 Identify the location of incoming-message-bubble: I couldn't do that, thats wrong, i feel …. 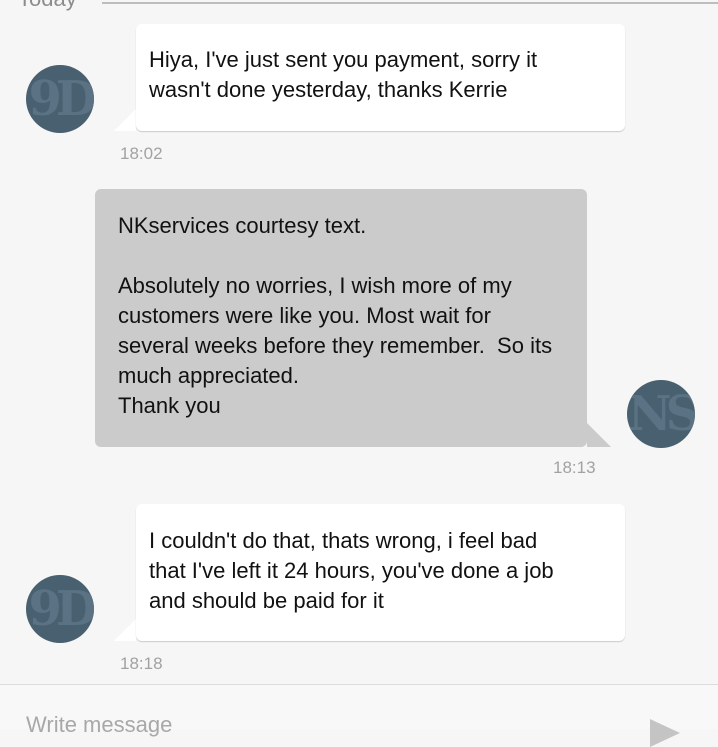
(380, 572).